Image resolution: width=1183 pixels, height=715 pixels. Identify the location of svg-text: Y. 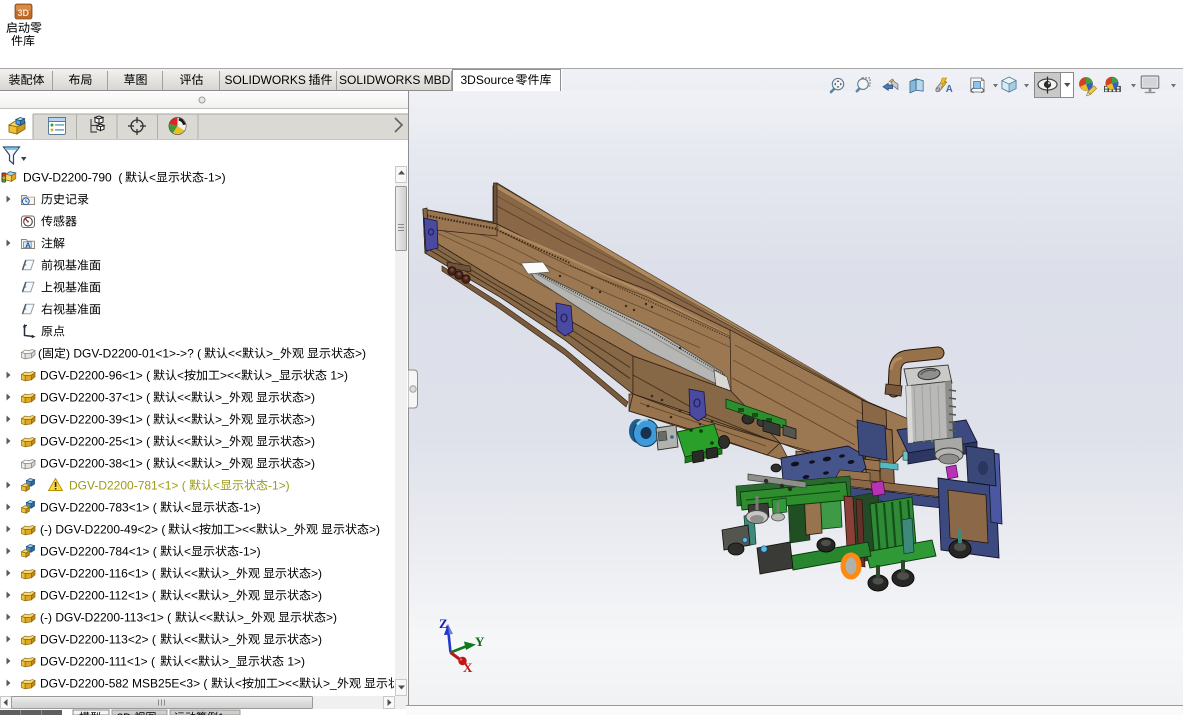
(480, 641).